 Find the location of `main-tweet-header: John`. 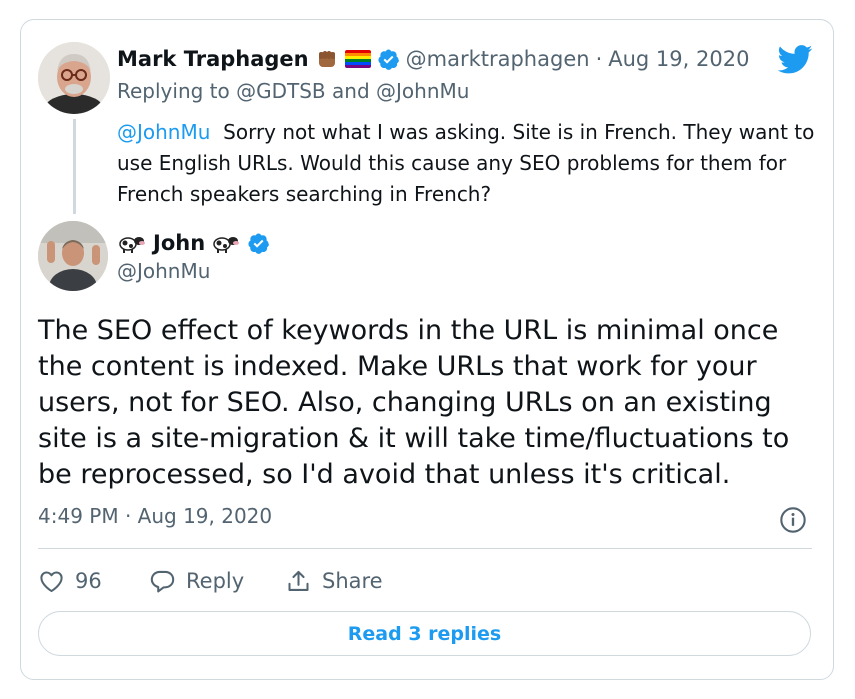

main-tweet-header: John is located at coordinates (193, 243).